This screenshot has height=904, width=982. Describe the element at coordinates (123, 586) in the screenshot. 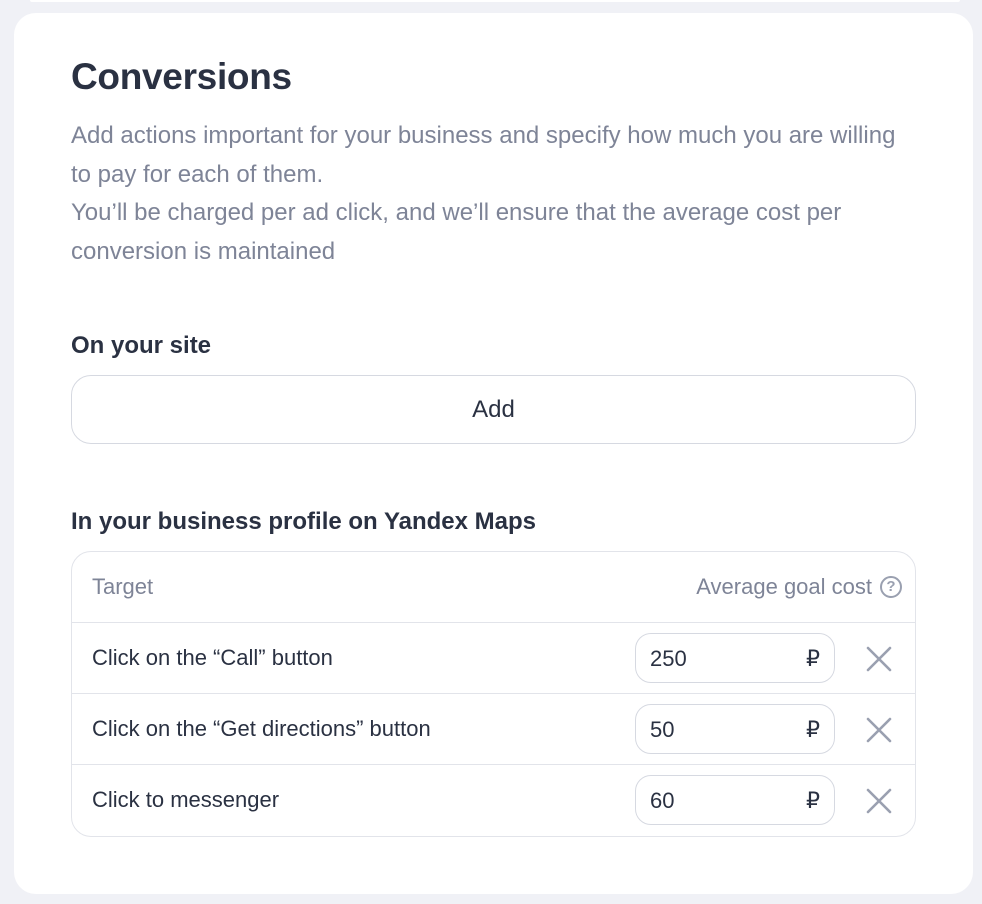

I see `column-header-target: Target` at that location.